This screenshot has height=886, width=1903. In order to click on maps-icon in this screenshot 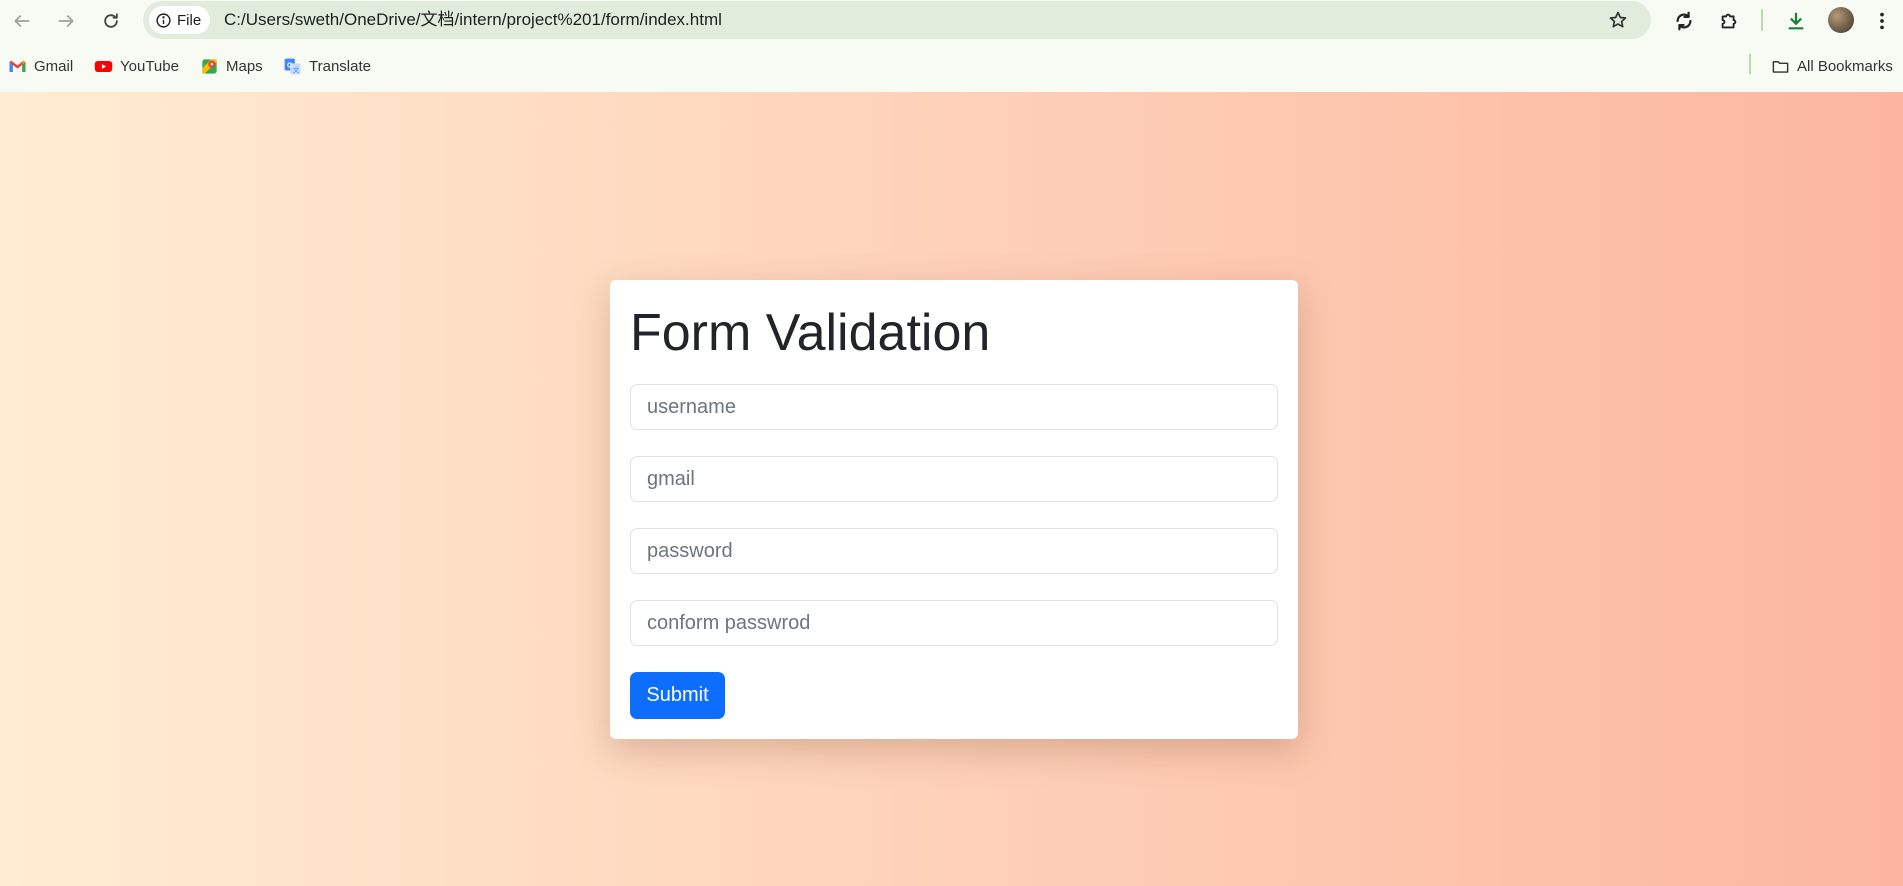, I will do `click(209, 66)`.